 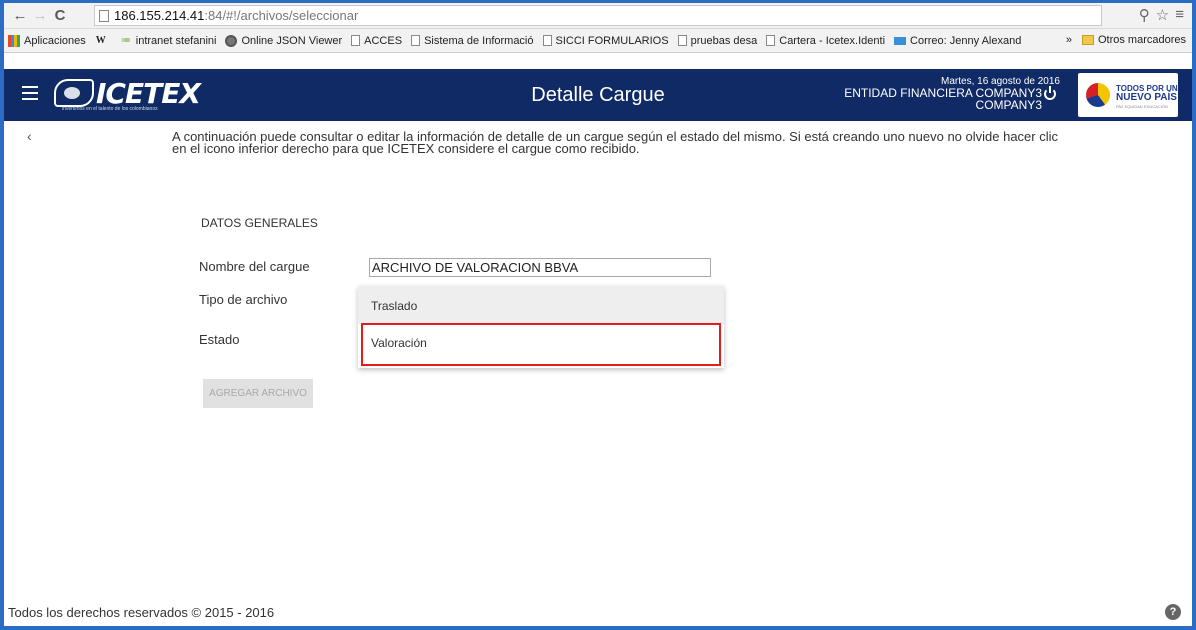 What do you see at coordinates (1069, 40) in the screenshot?
I see `more-bookmarks-icon: »` at bounding box center [1069, 40].